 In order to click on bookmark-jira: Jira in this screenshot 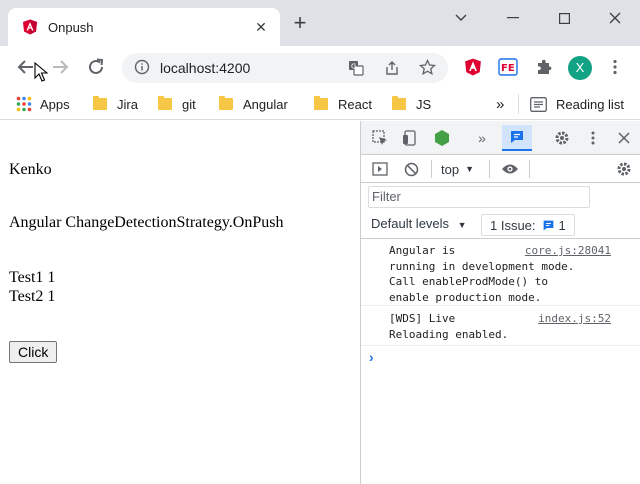, I will do `click(115, 104)`.